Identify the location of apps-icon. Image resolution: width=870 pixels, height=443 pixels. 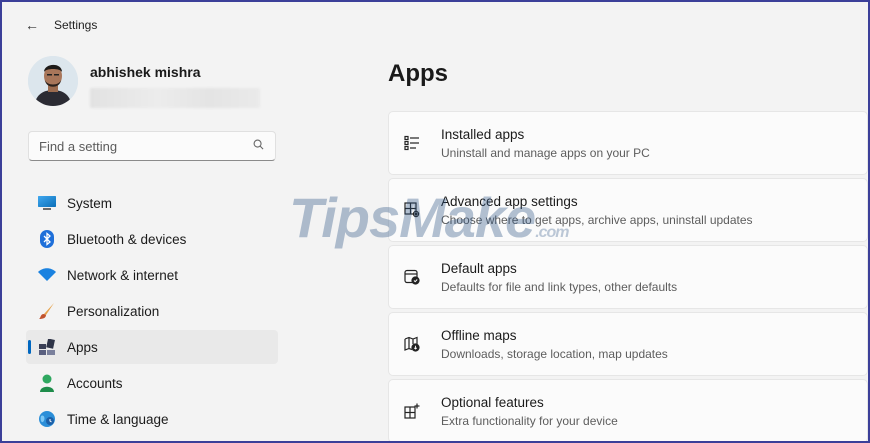
(47, 347).